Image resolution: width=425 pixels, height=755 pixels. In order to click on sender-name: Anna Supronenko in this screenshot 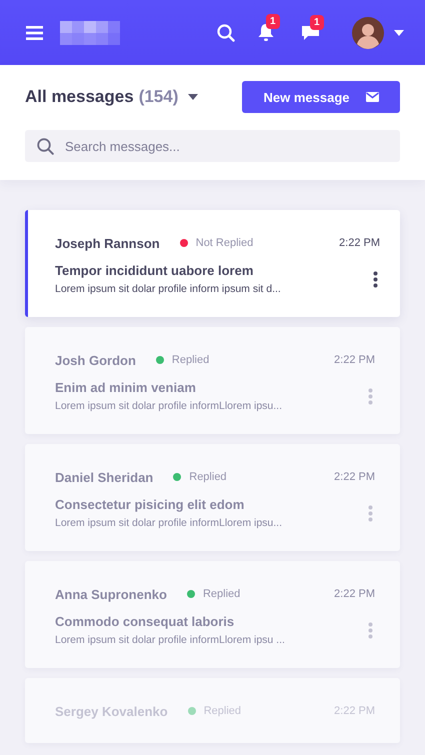, I will do `click(111, 594)`.